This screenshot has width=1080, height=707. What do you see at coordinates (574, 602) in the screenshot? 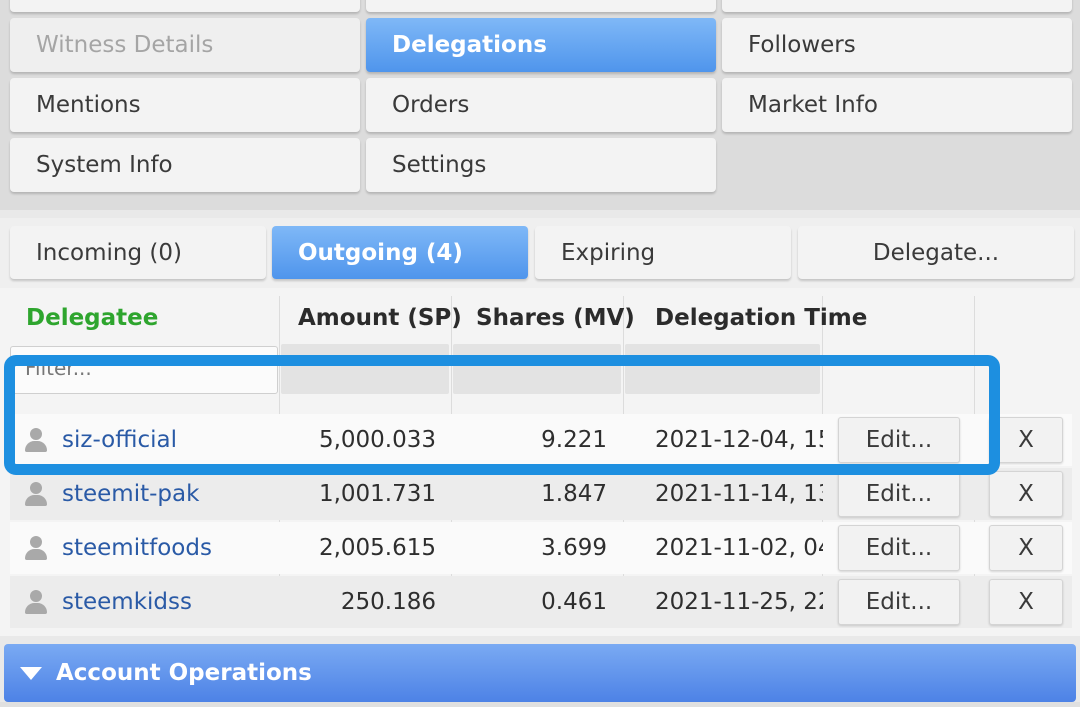
I see `shares-cell: 0.461` at bounding box center [574, 602].